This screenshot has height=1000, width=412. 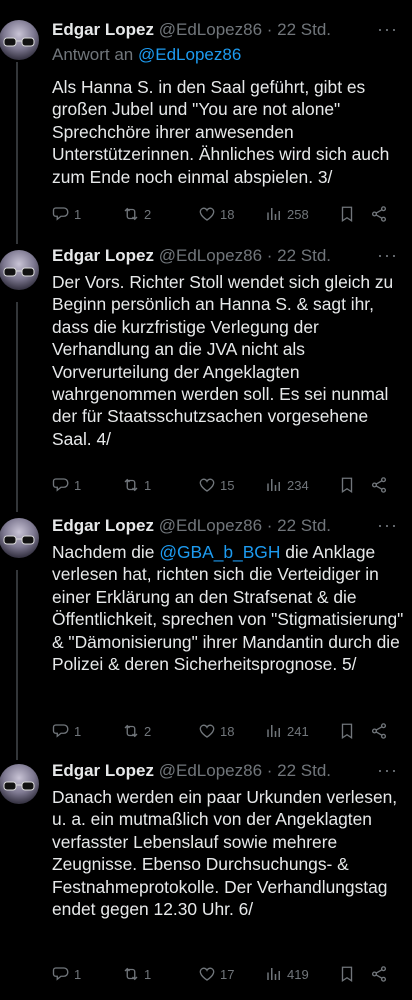 What do you see at coordinates (216, 974) in the screenshot?
I see `like-button: 17` at bounding box center [216, 974].